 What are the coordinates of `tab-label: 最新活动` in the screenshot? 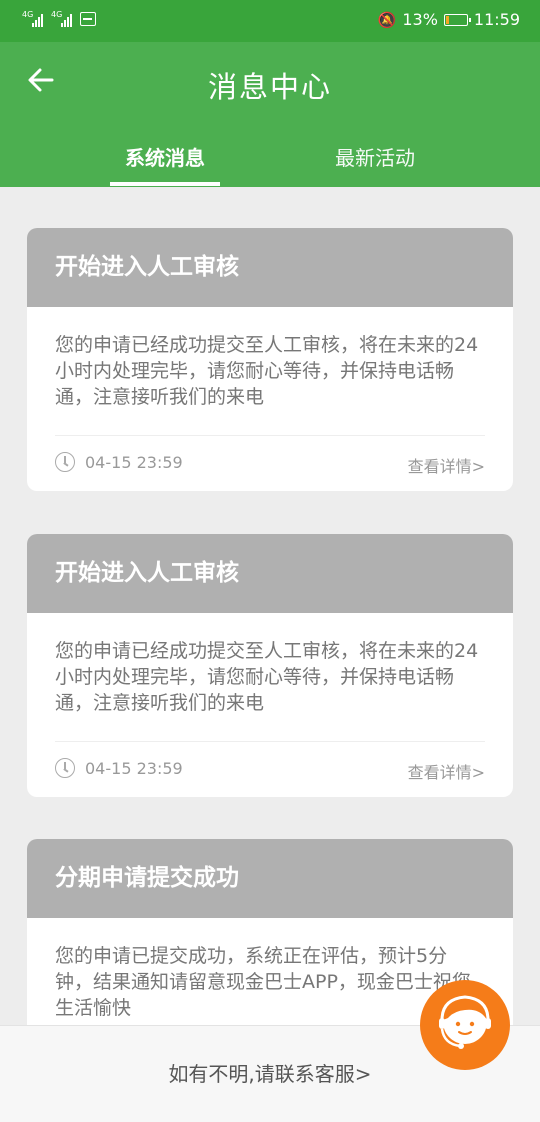 It's located at (375, 158).